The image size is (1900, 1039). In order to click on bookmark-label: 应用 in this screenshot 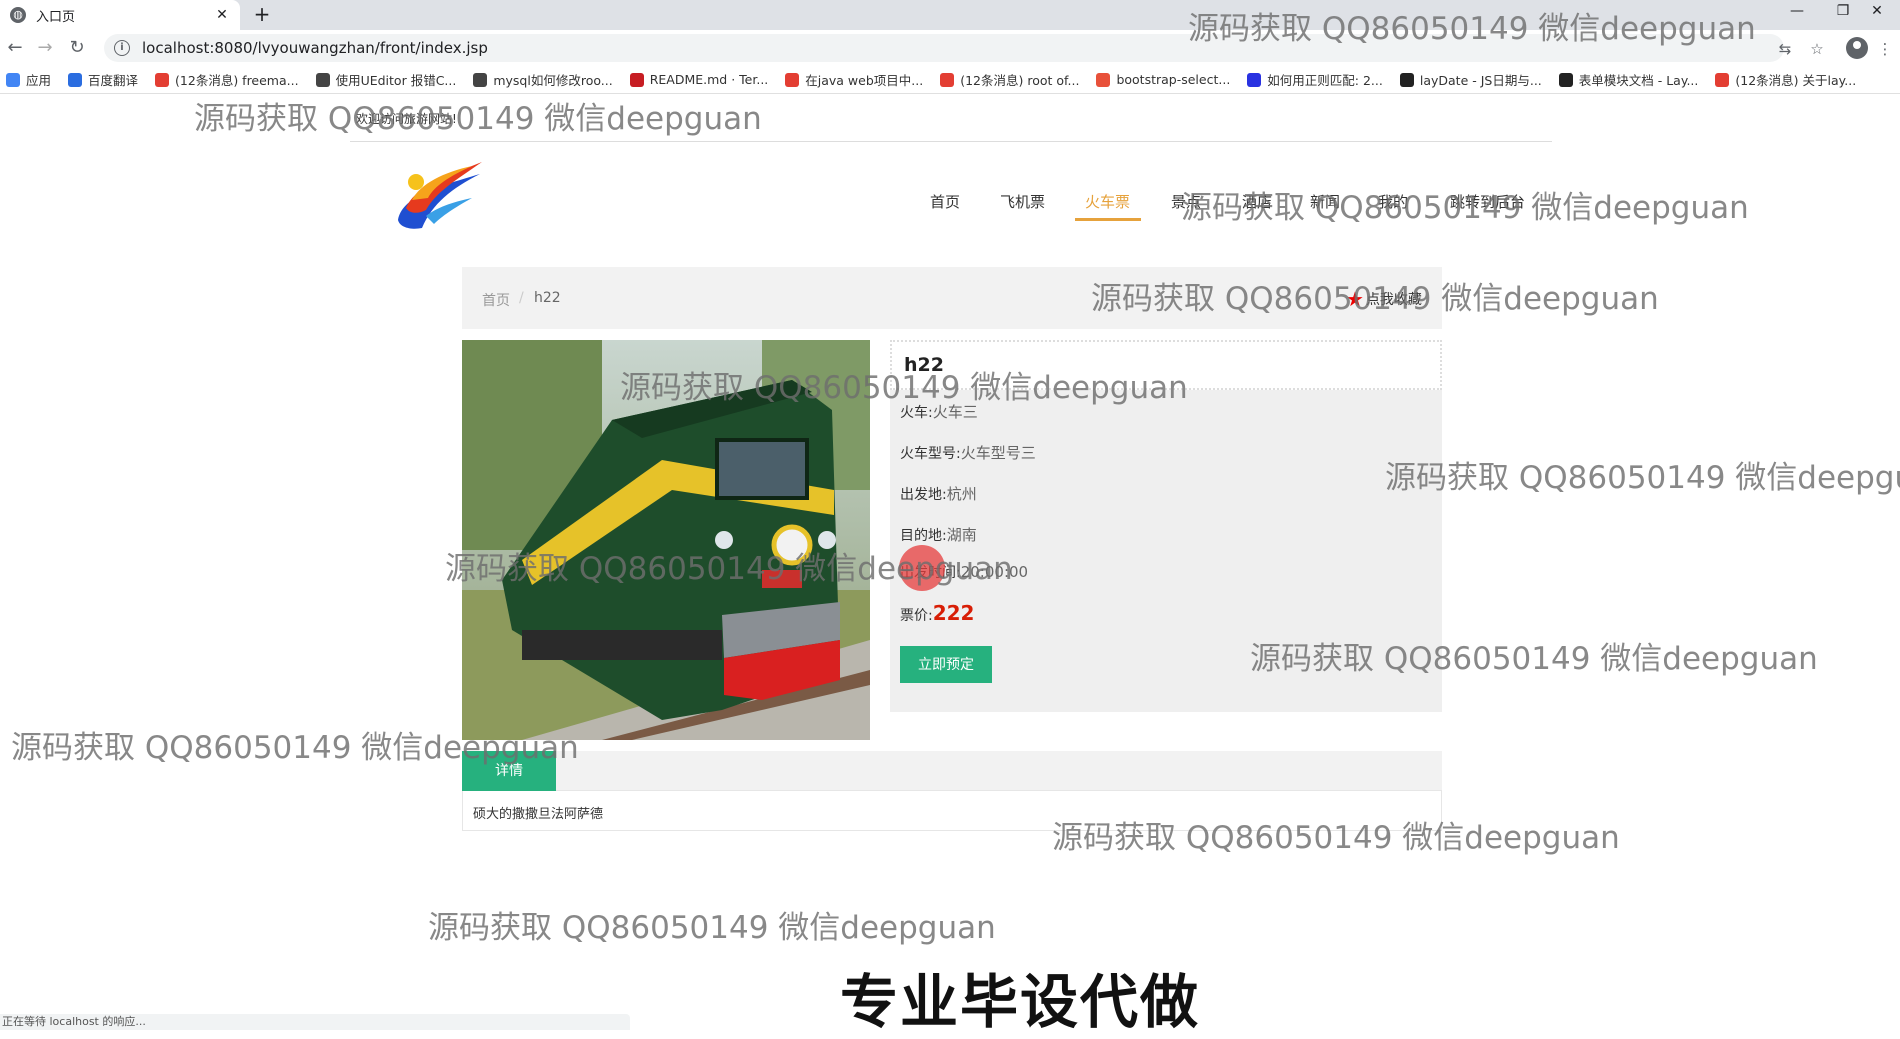, I will do `click(39, 80)`.